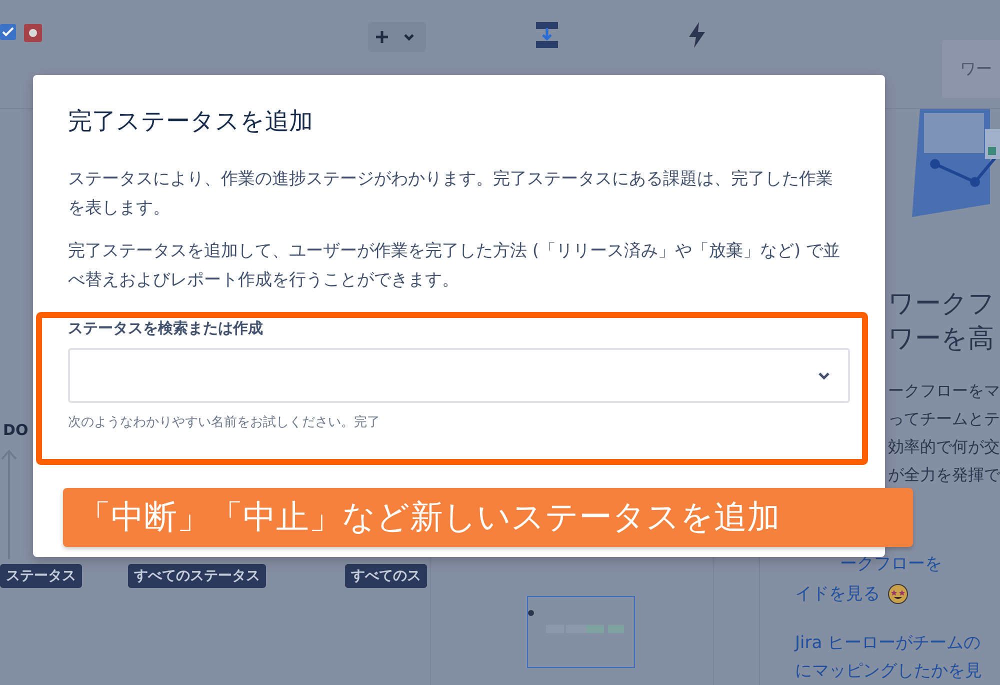 The image size is (1000, 685). I want to click on guide-link: イドを見る, so click(837, 594).